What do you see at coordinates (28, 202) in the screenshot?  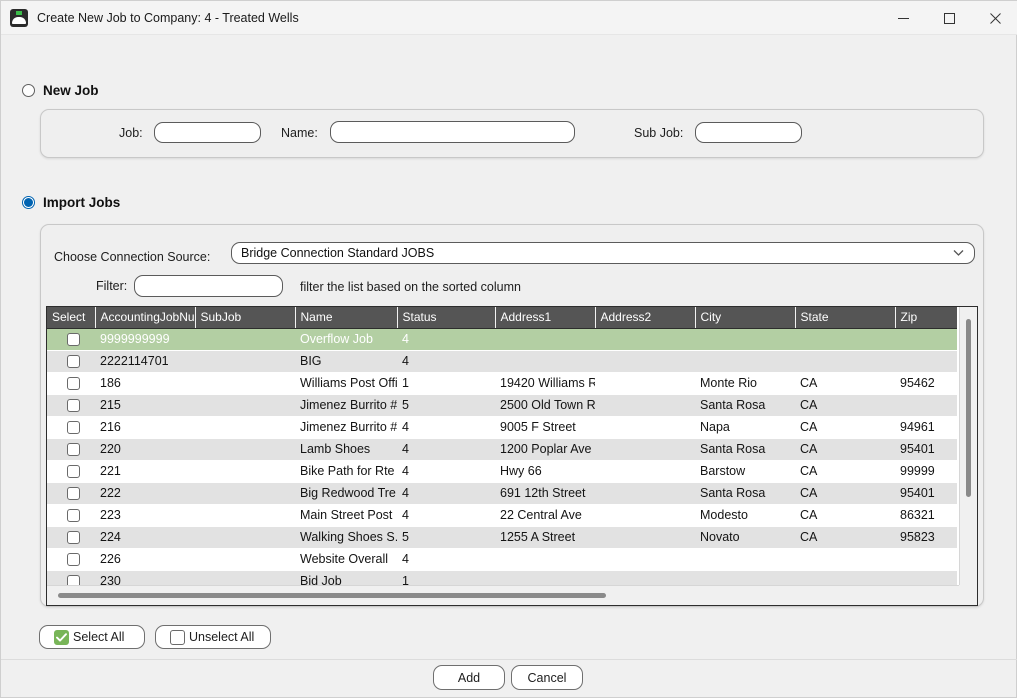 I see `radio-import-jobs-indicator` at bounding box center [28, 202].